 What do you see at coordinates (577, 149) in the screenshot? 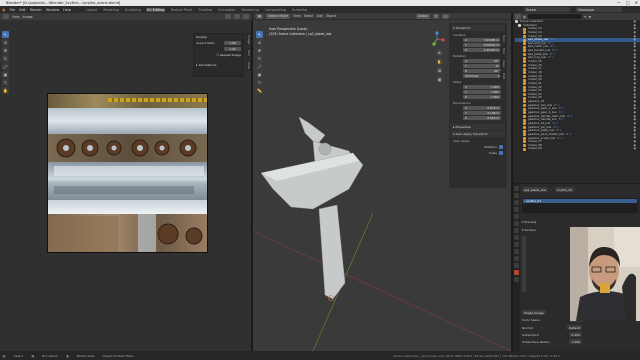
I see `outliner-item: model_29 ◉` at bounding box center [577, 149].